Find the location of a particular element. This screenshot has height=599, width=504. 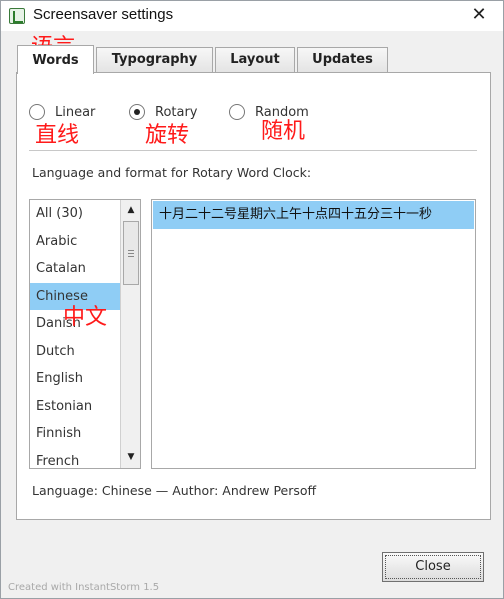

app-icon is located at coordinates (17, 16).